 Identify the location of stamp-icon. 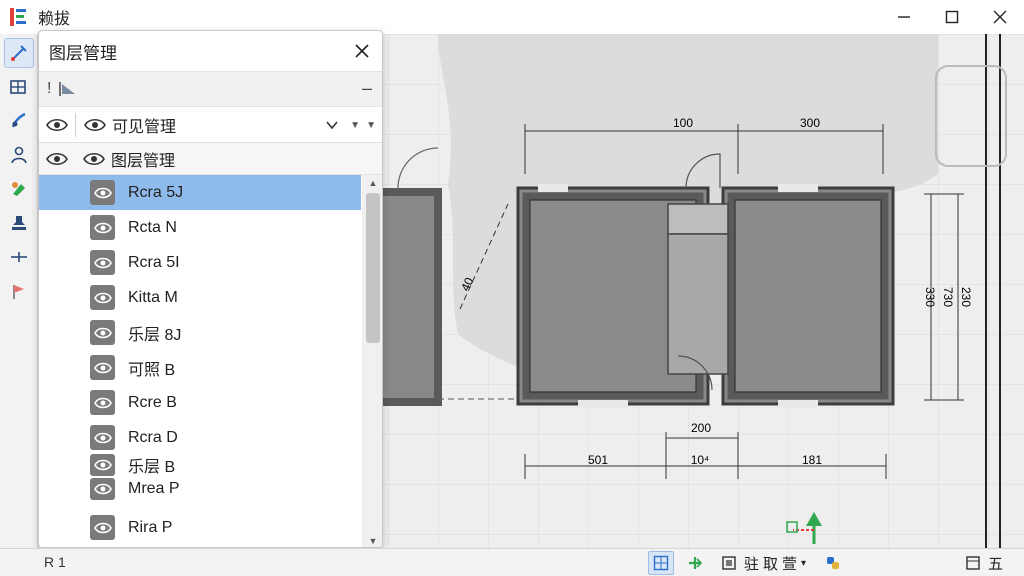
(19, 223).